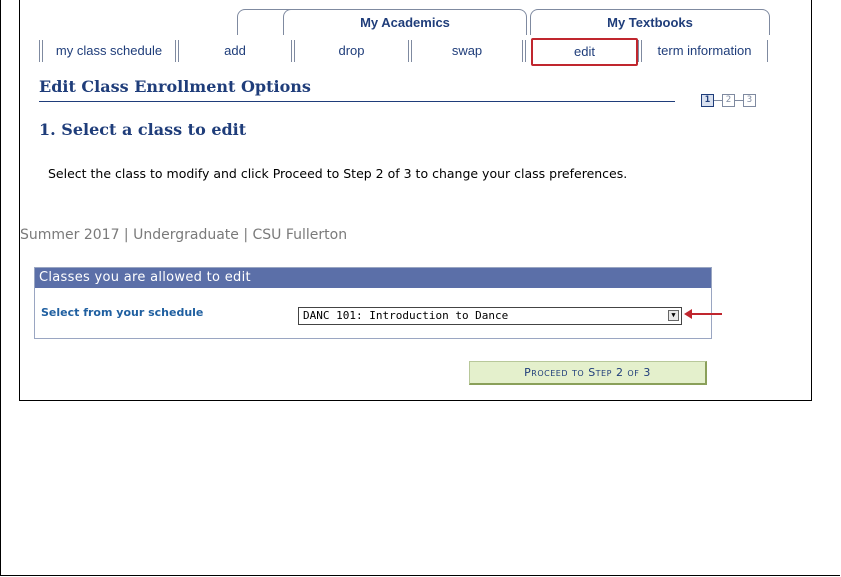 Image resolution: width=841 pixels, height=577 pixels. What do you see at coordinates (405, 22) in the screenshot?
I see `tab-my-academics: My Academics` at bounding box center [405, 22].